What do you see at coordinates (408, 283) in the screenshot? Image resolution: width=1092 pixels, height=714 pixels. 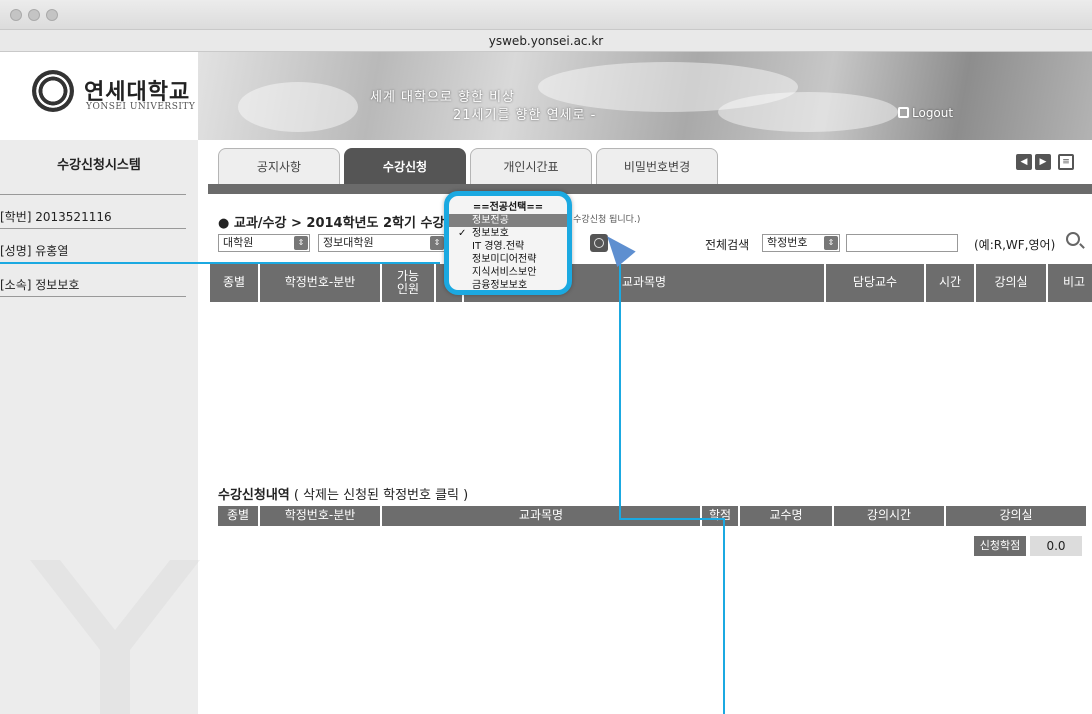 I see `col-capacity: 가능 인원` at bounding box center [408, 283].